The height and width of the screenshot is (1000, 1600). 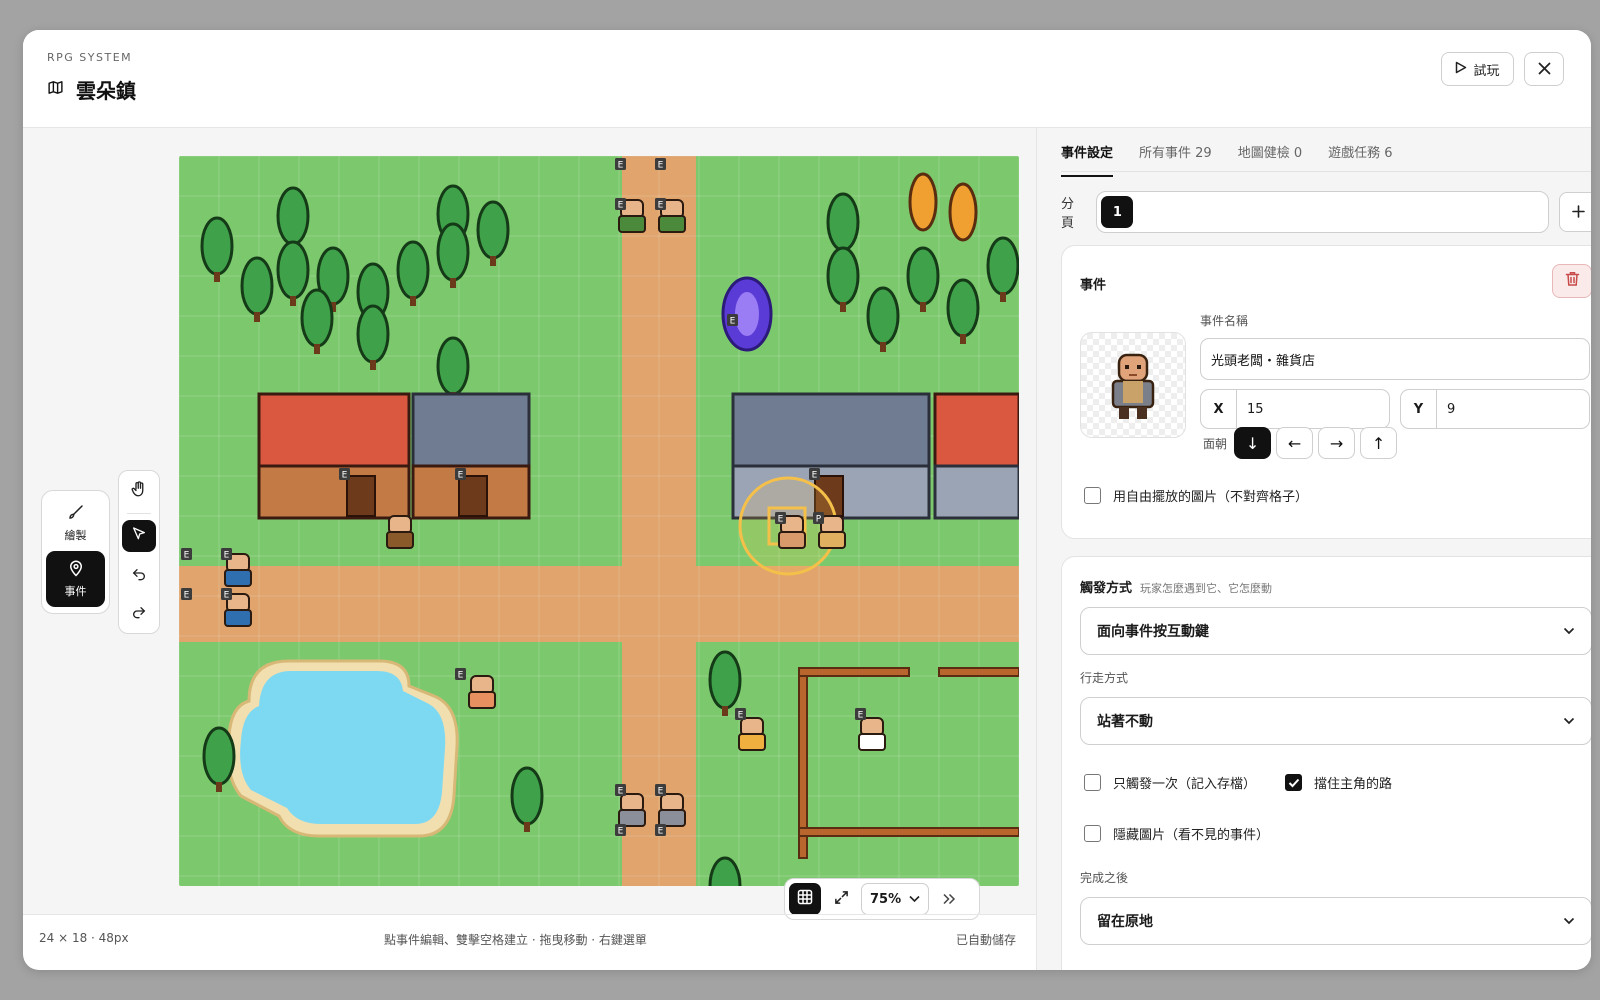 What do you see at coordinates (895, 899) in the screenshot?
I see `zoom-select: 75%` at bounding box center [895, 899].